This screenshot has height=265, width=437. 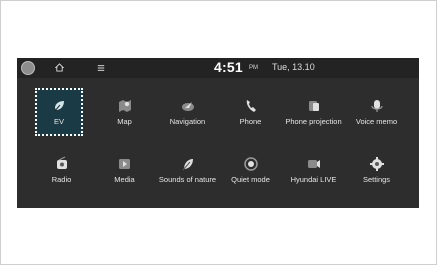 What do you see at coordinates (313, 121) in the screenshot?
I see `app-label: Phone projection` at bounding box center [313, 121].